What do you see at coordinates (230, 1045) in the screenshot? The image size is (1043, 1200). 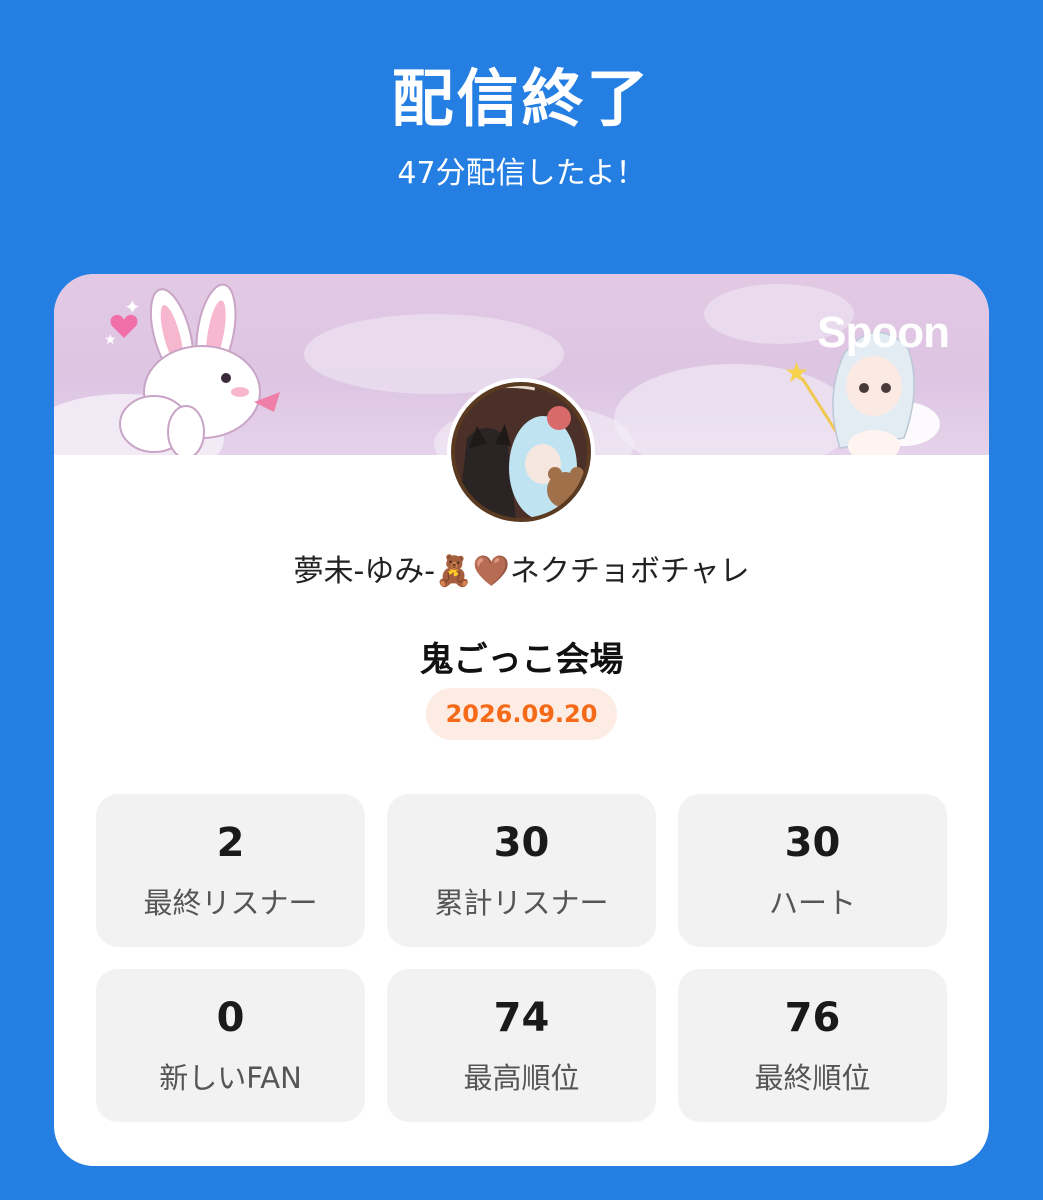 I see `stat-new-fans: 0 新しいFAN` at bounding box center [230, 1045].